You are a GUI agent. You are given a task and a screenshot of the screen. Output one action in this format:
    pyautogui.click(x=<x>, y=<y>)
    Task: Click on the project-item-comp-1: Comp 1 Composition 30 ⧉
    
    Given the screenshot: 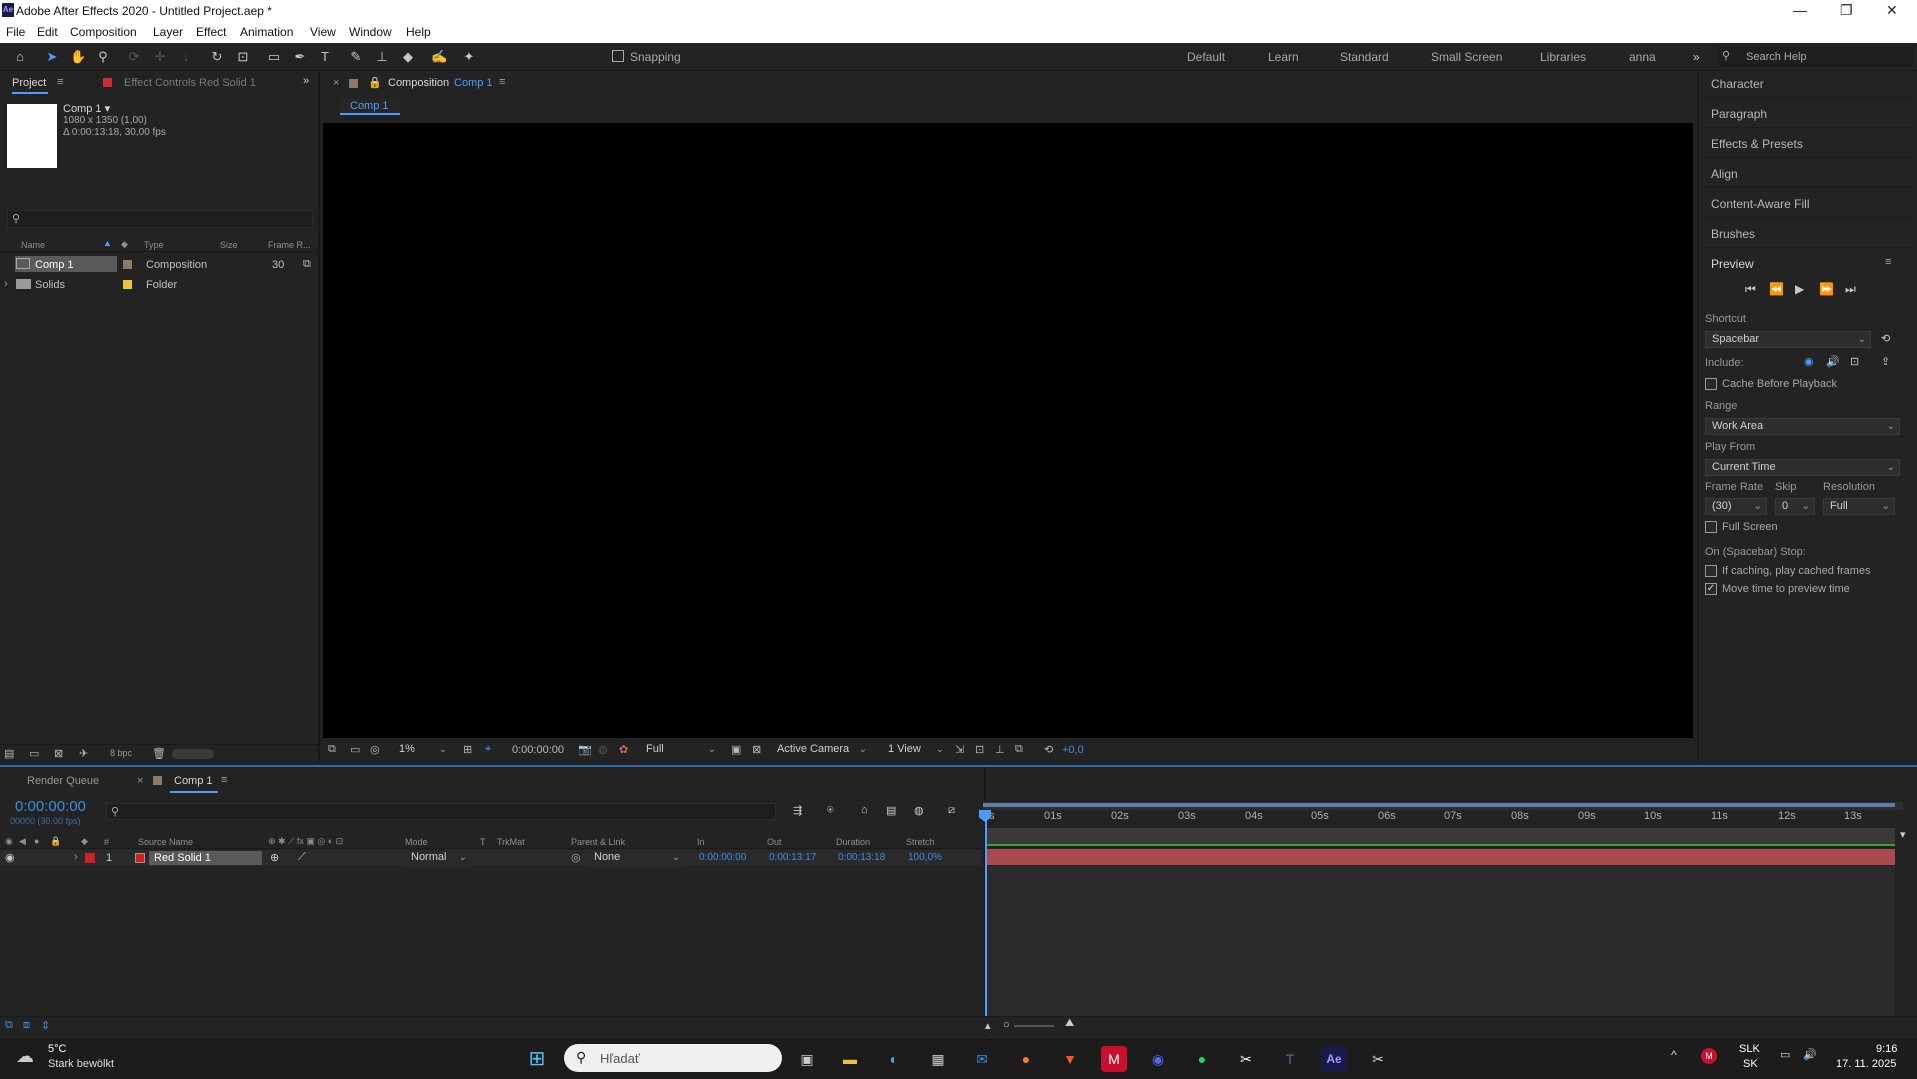 What is the action you would take?
    pyautogui.click(x=160, y=265)
    